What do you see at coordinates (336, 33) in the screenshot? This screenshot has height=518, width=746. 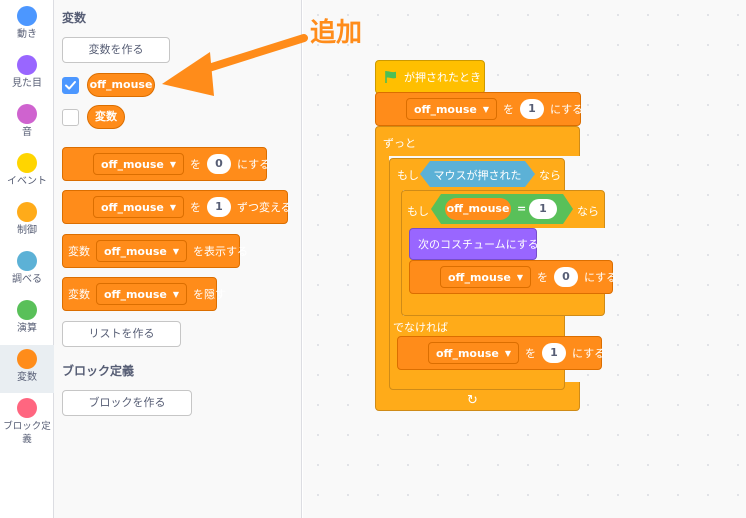 I see `annotation-label: 追加` at bounding box center [336, 33].